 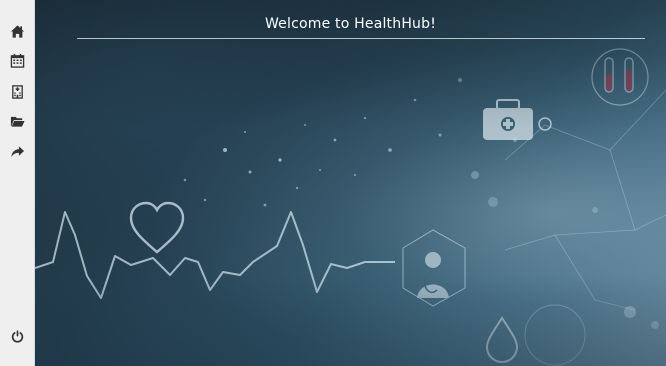 I want to click on medical-kit-illustration, so click(x=517, y=119).